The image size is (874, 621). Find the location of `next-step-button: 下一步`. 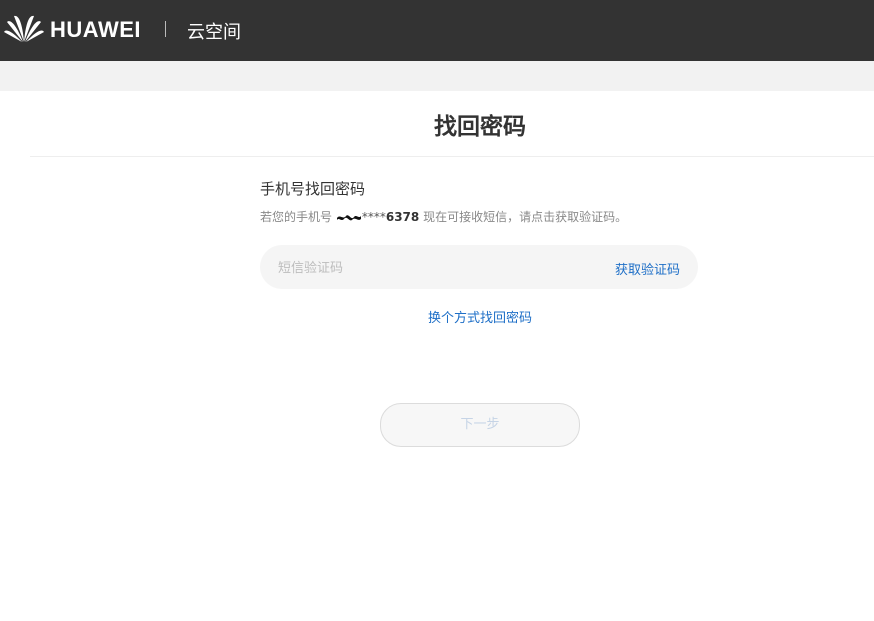

next-step-button: 下一步 is located at coordinates (480, 425).